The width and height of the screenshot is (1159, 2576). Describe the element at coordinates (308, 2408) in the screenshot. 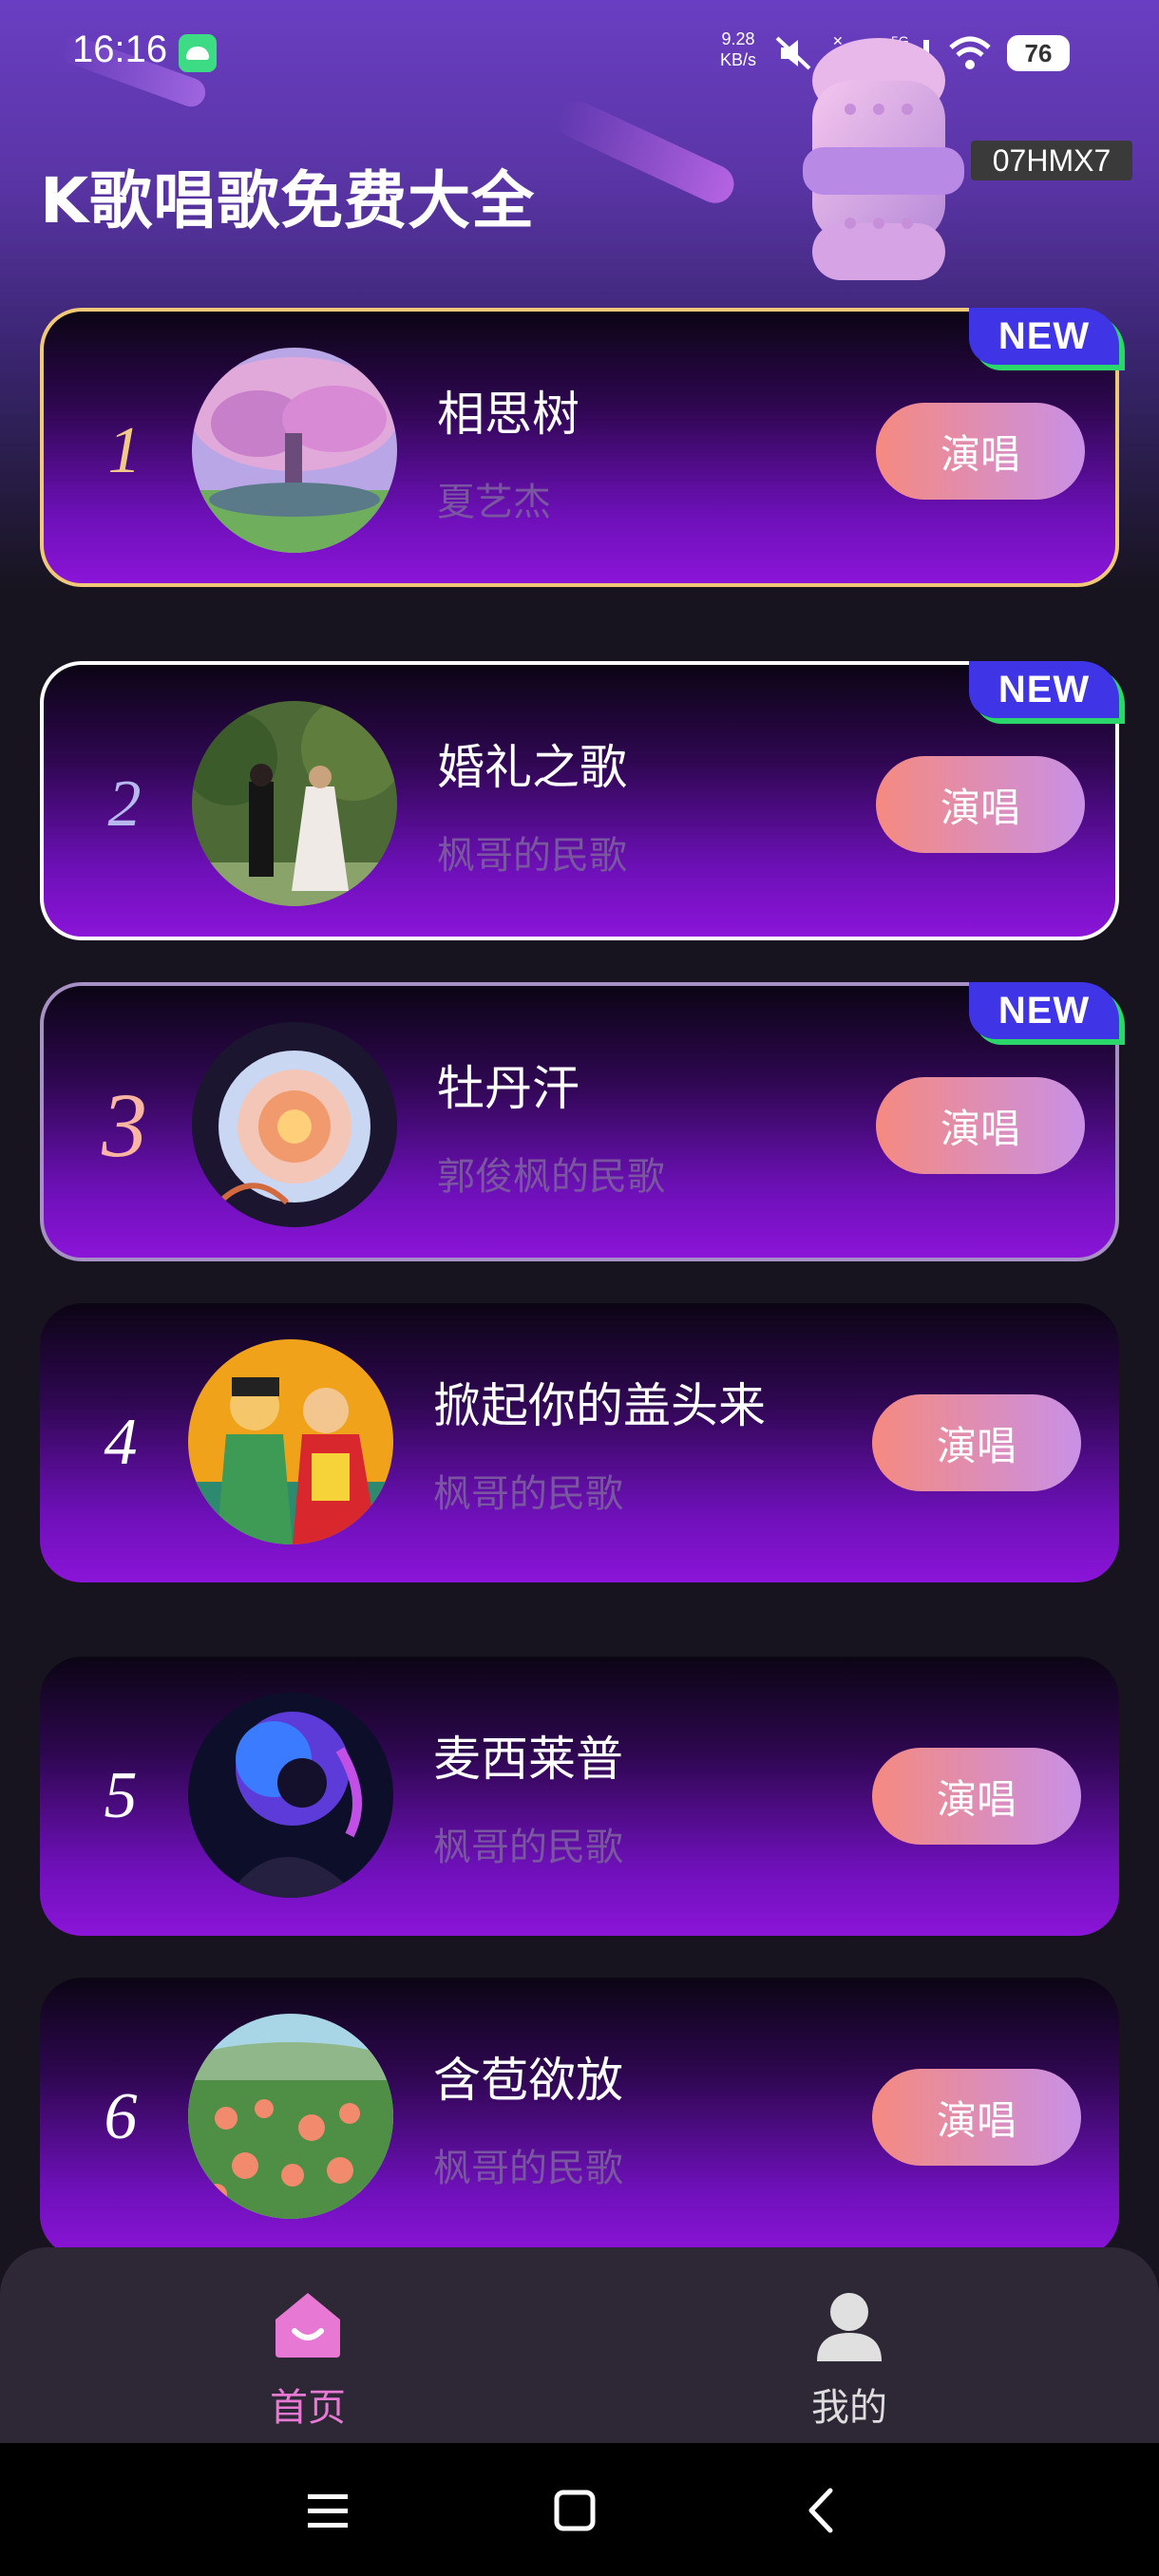

I see `nav-tab-home-label: 首页` at that location.